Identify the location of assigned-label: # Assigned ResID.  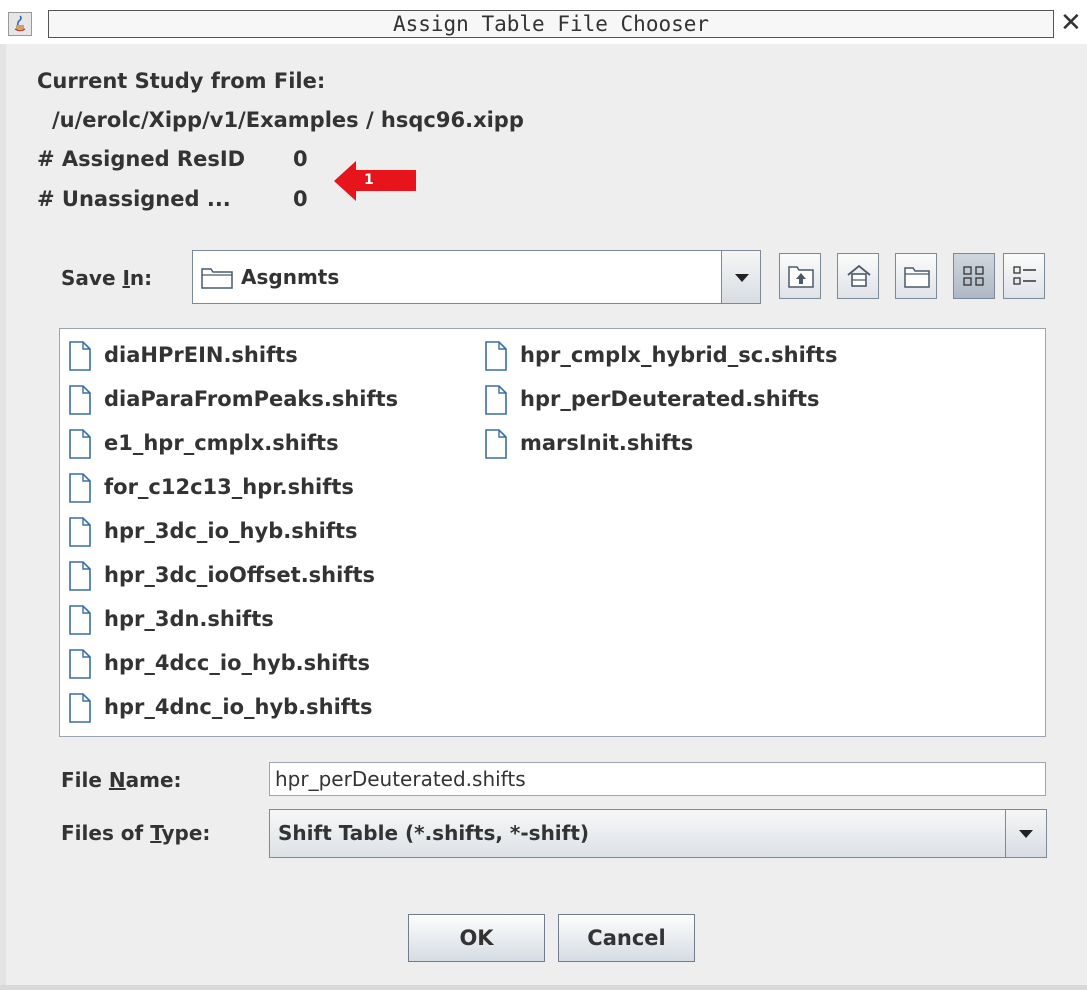
(141, 159).